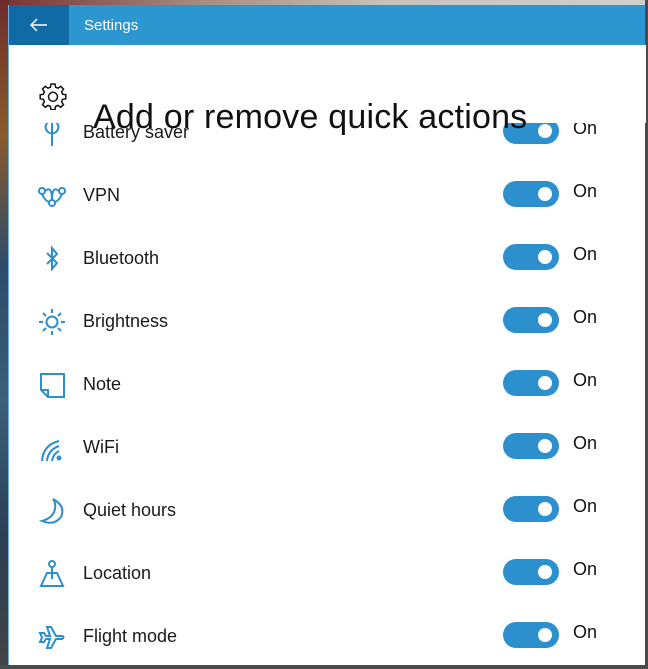 The width and height of the screenshot is (648, 669). I want to click on window-border-bottom, so click(324, 667).